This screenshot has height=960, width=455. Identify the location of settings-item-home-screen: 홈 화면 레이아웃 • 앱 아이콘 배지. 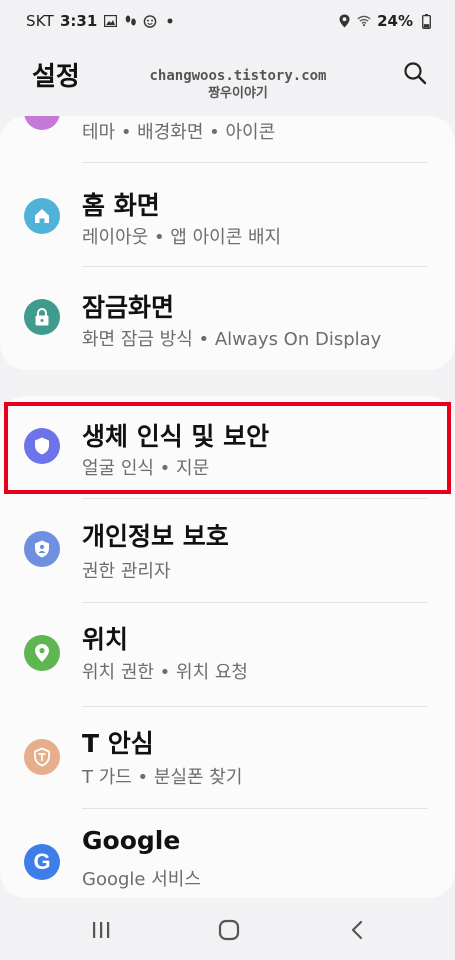
(227, 215).